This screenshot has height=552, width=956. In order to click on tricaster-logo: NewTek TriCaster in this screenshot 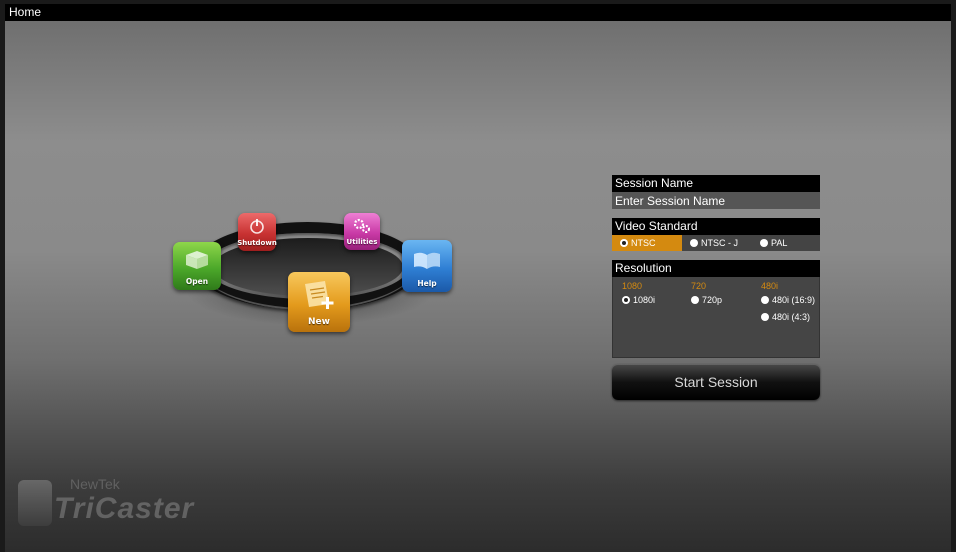, I will do `click(118, 504)`.